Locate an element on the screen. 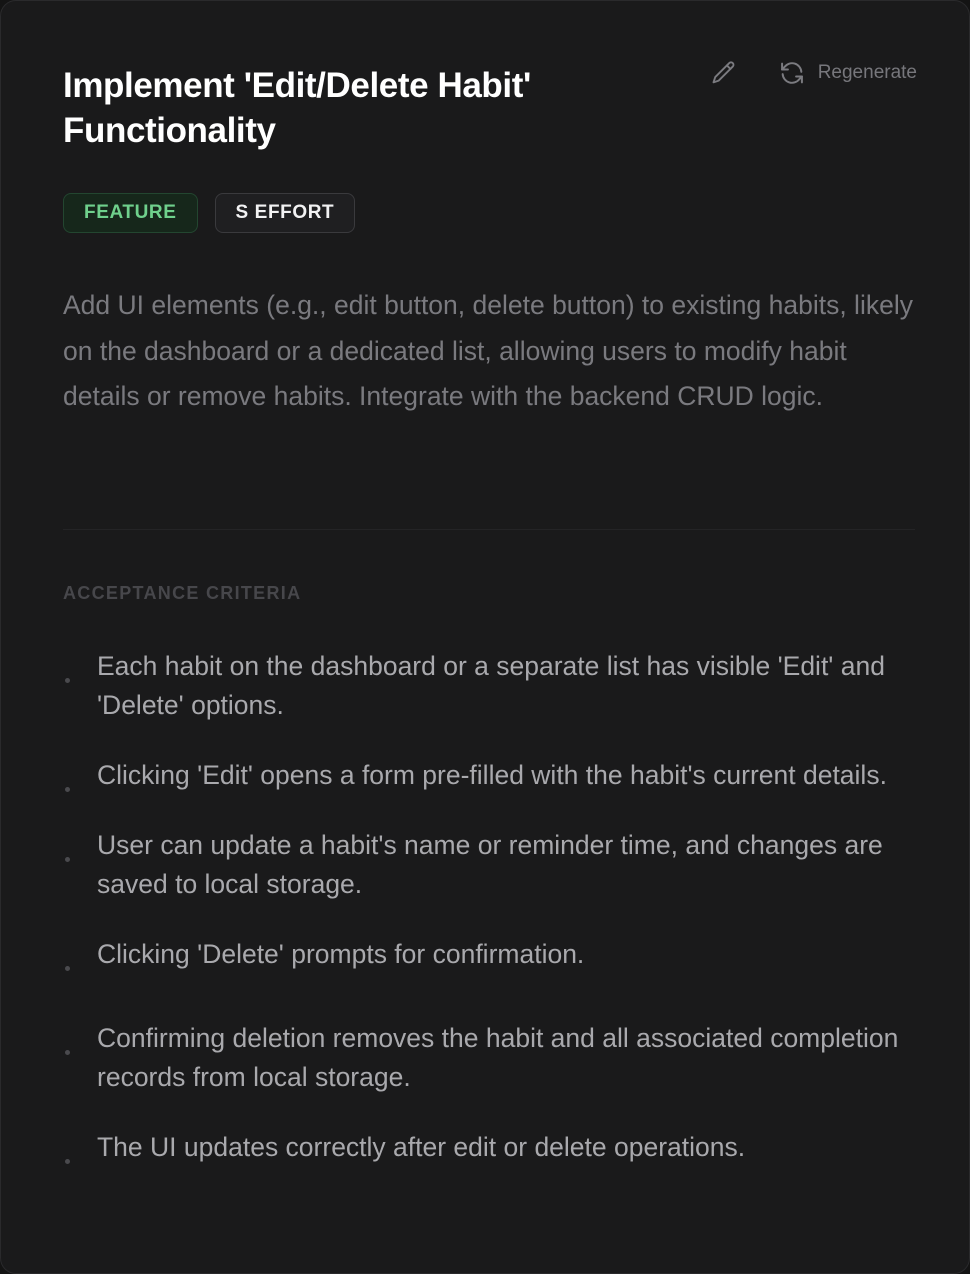 The height and width of the screenshot is (1274, 970). pencil-icon is located at coordinates (723, 72).